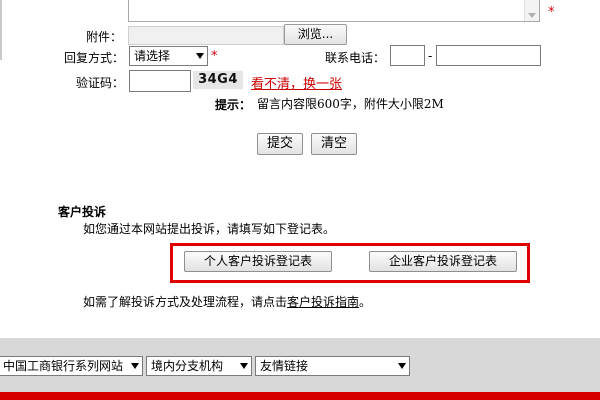  What do you see at coordinates (258, 261) in the screenshot?
I see `personal-complaint-form-button: 个人客户投诉登记表` at bounding box center [258, 261].